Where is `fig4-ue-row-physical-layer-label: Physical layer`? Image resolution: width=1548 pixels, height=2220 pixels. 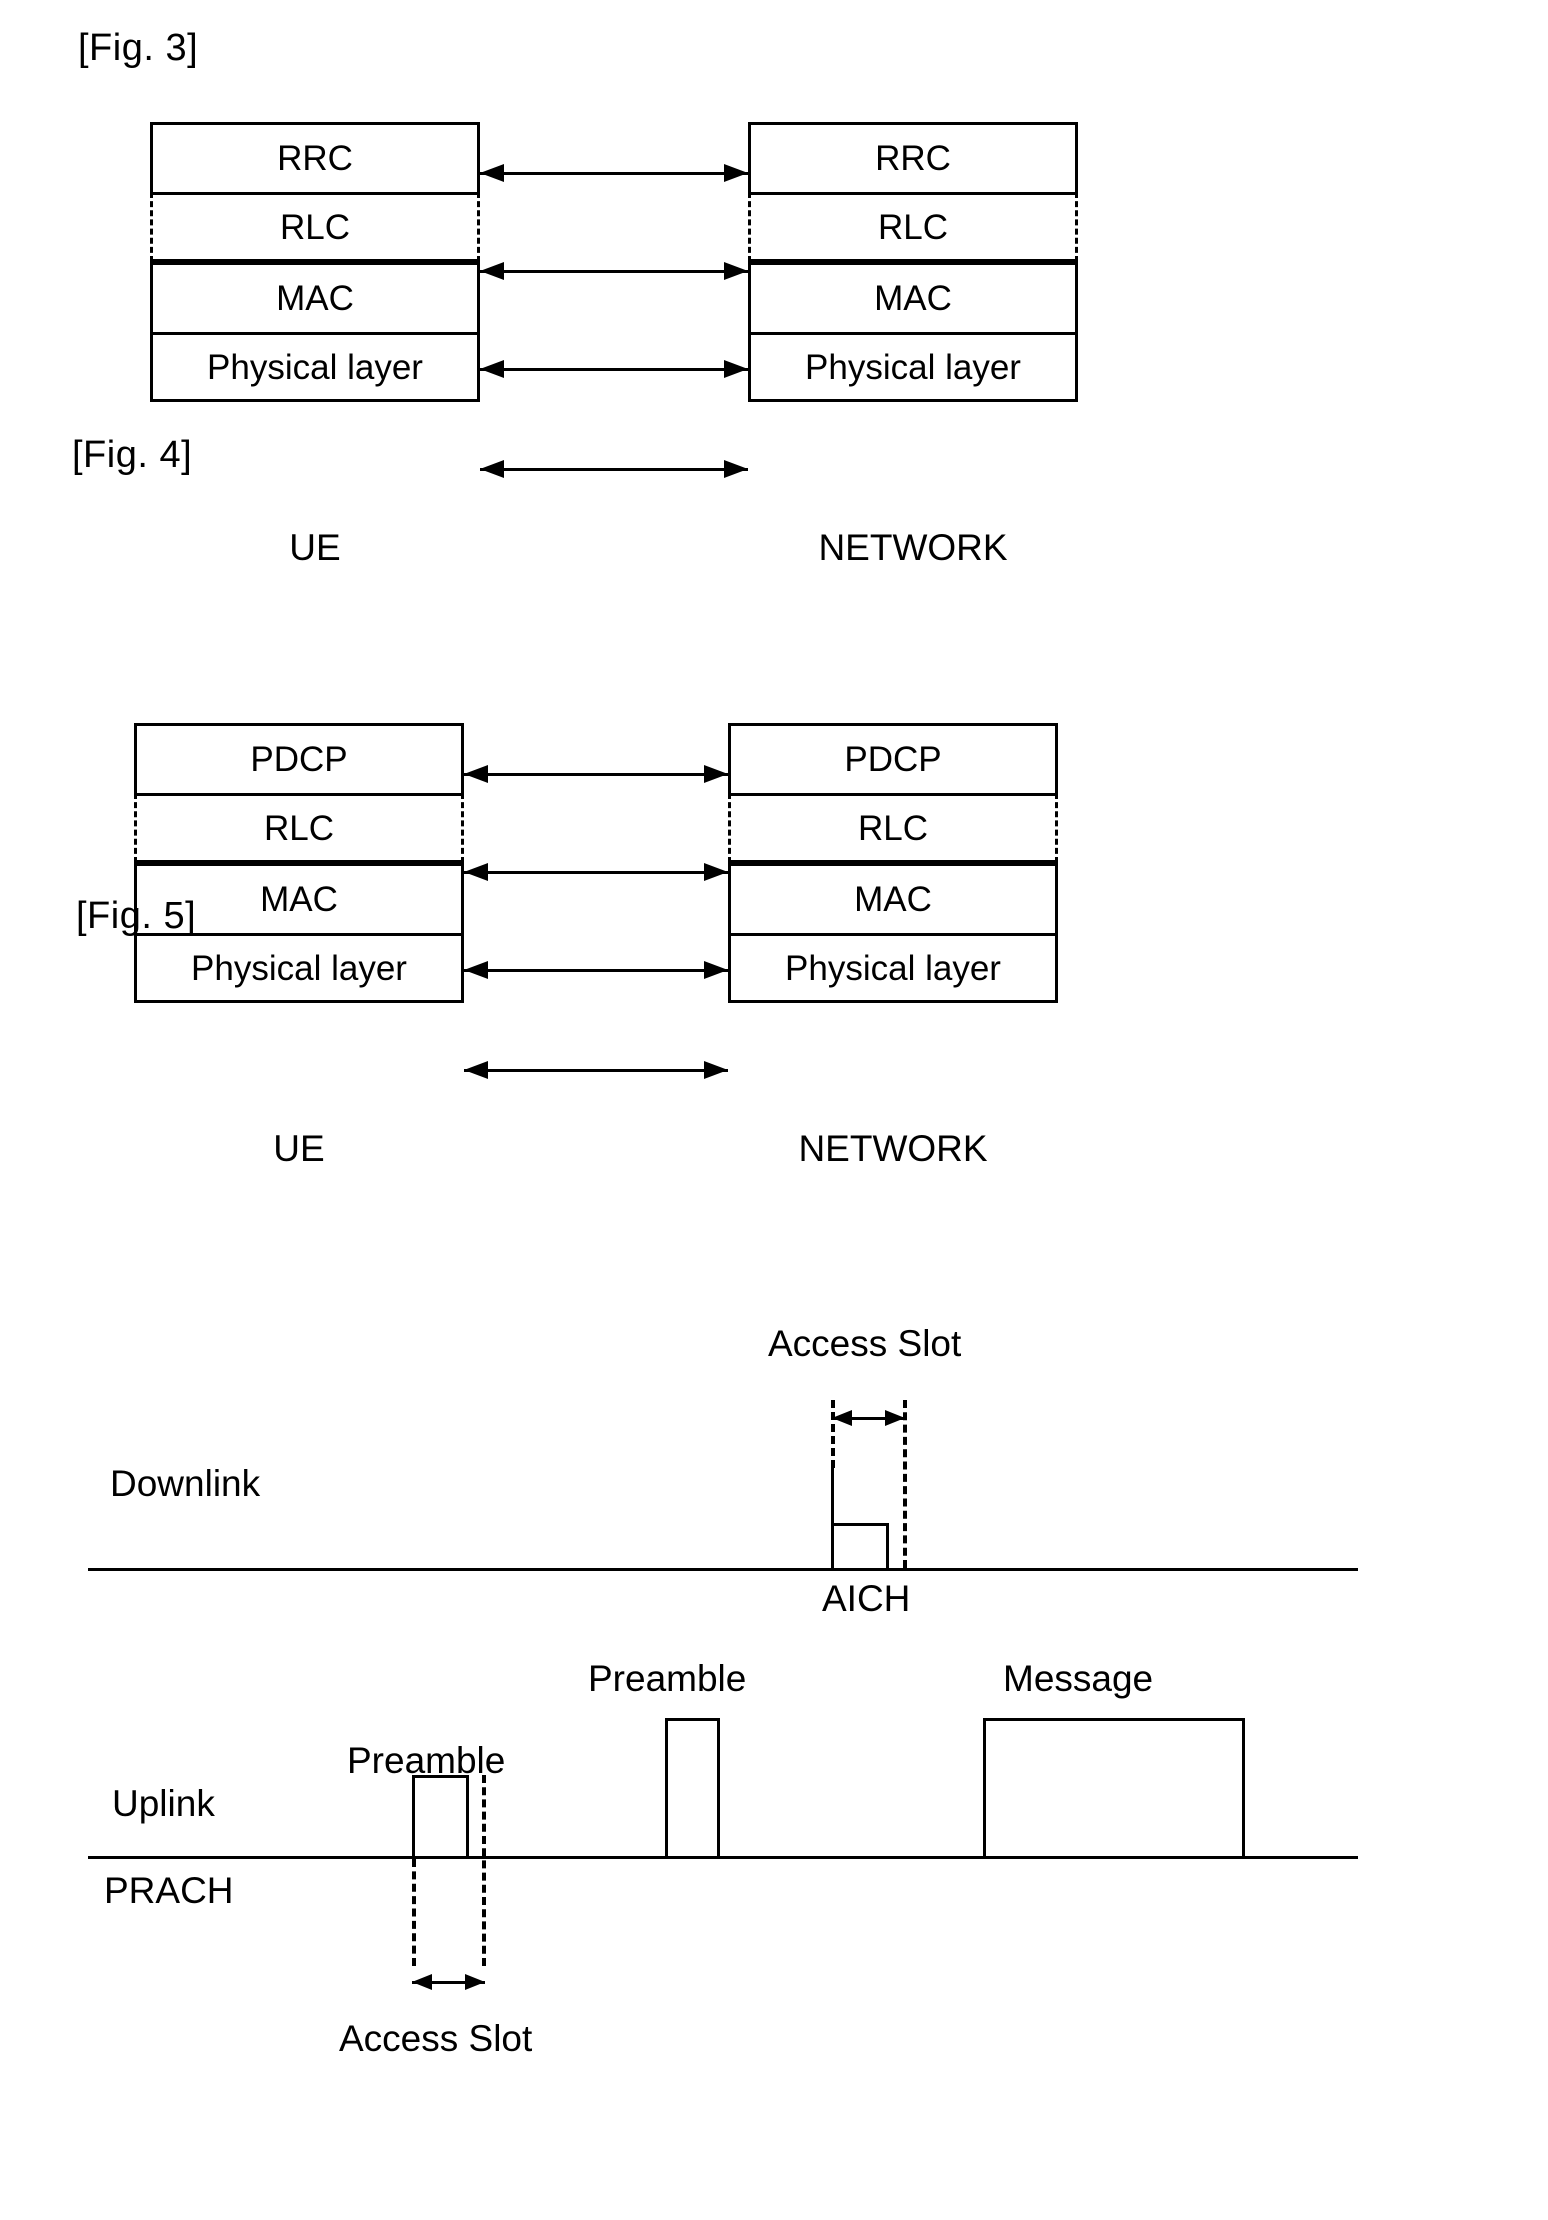
fig4-ue-row-physical-layer-label: Physical layer is located at coordinates (299, 968).